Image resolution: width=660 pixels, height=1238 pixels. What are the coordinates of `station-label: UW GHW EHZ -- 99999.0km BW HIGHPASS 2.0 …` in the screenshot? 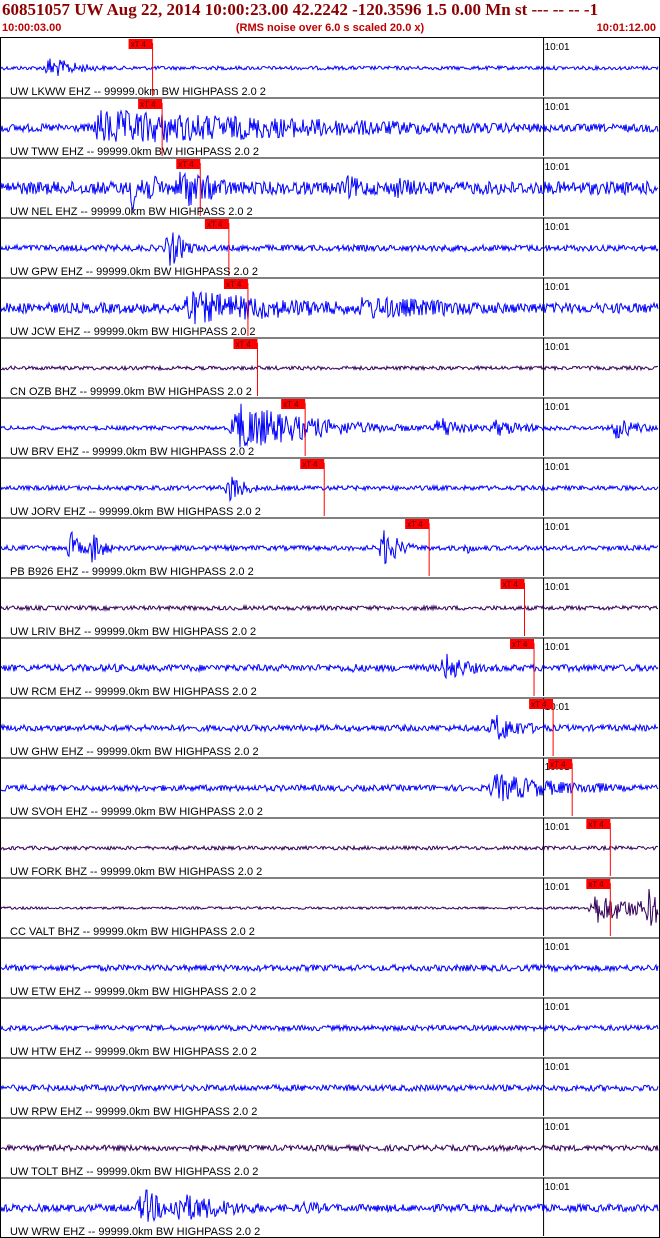 It's located at (134, 752).